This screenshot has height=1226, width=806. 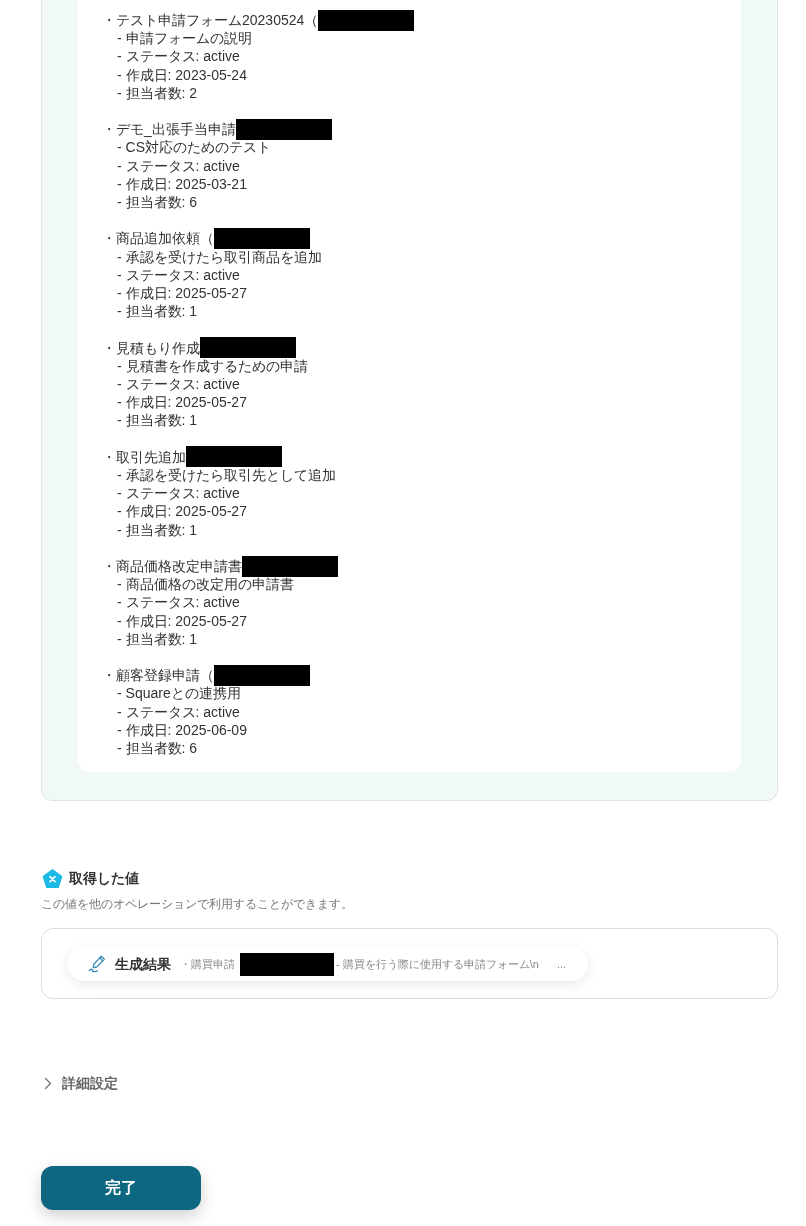 I want to click on form-detail: - CS対応のためのテスト, so click(x=194, y=147).